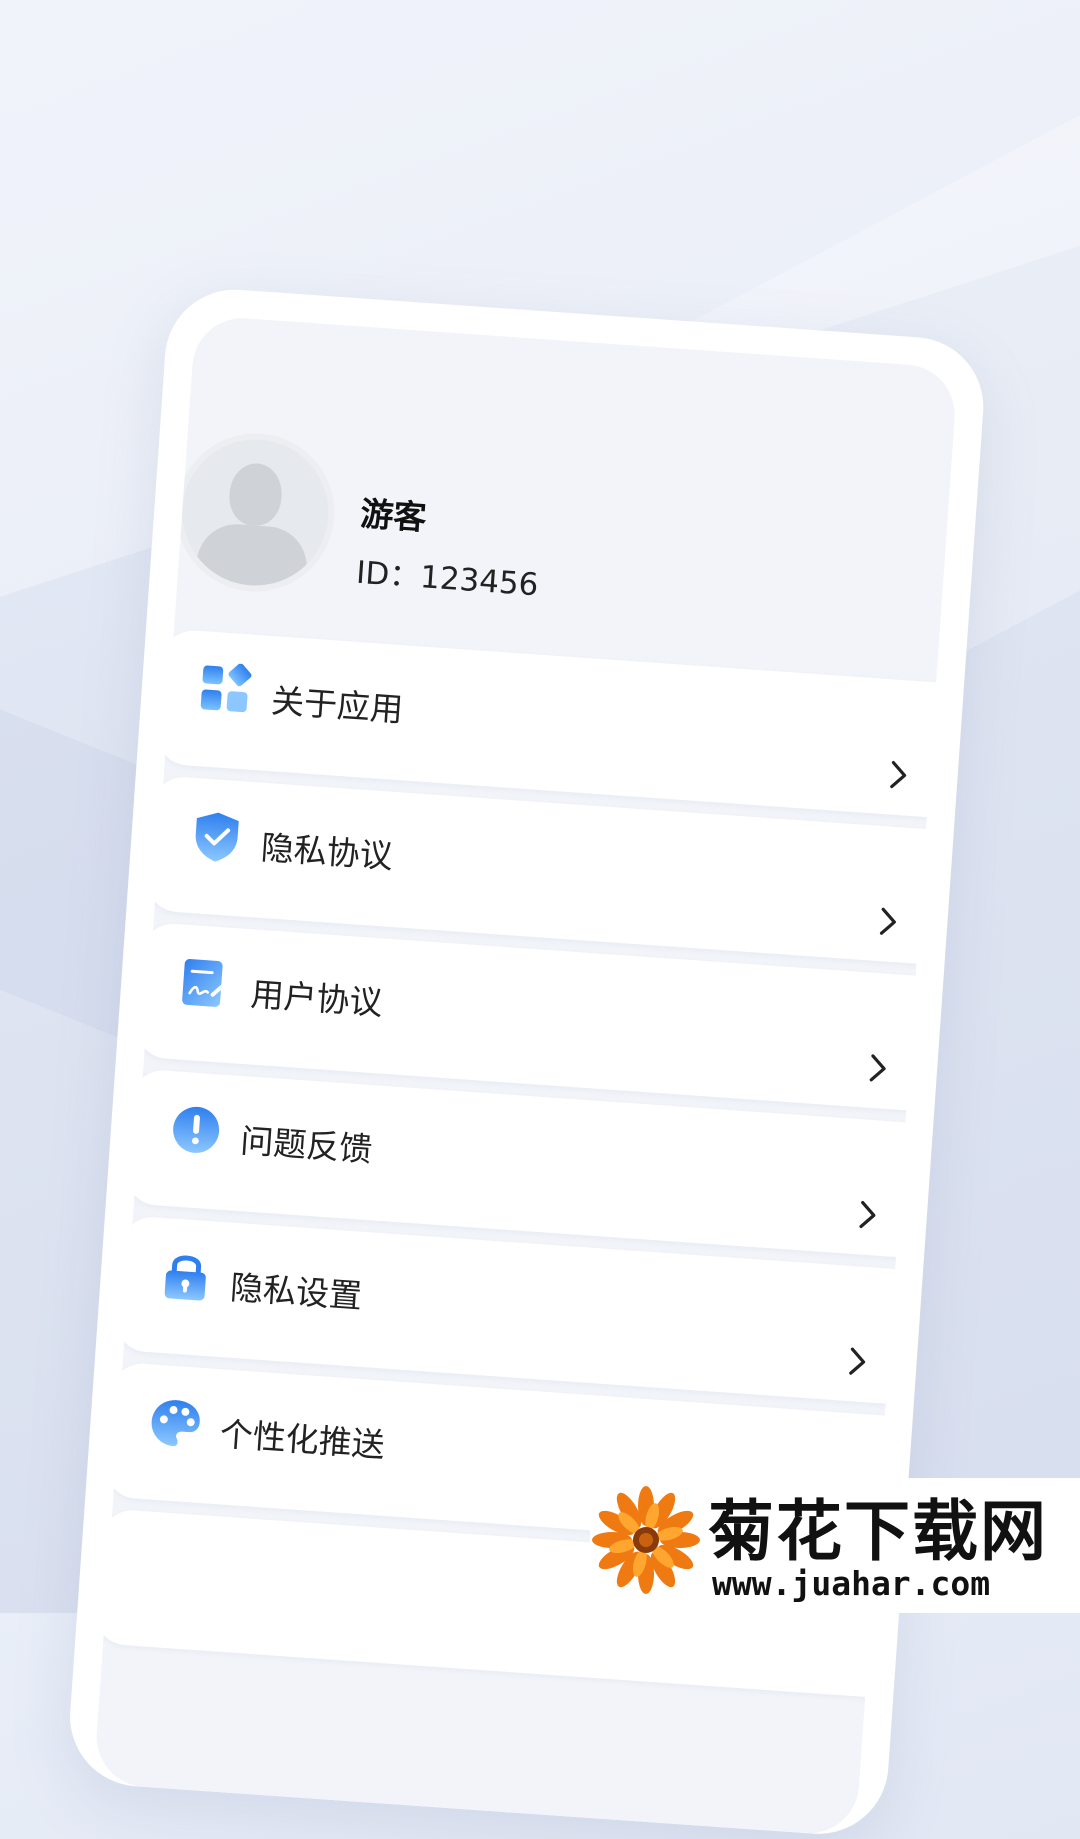  I want to click on watermark: 菊花下载网 www.juahar.com, so click(835, 1545).